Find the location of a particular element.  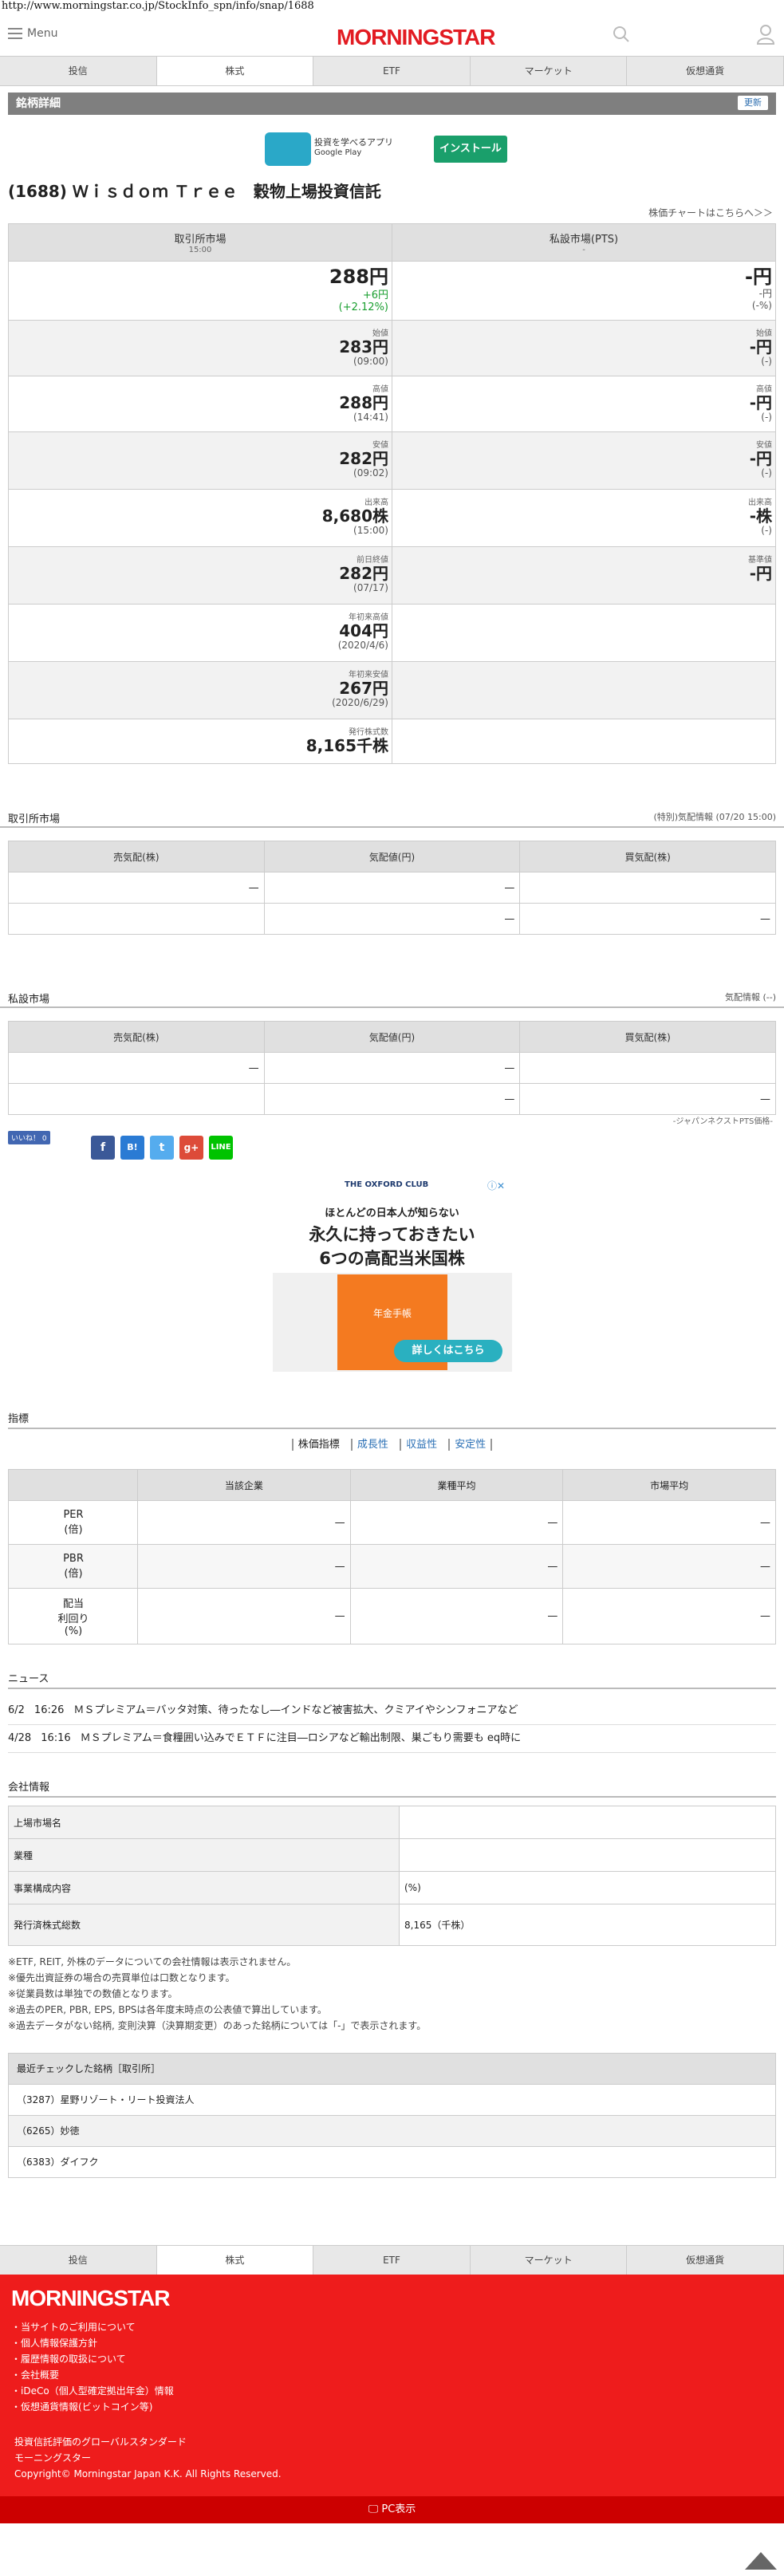

bottom-tabs: 投信 株式 ETF マーケット 仮想通貨 is located at coordinates (392, 2260).